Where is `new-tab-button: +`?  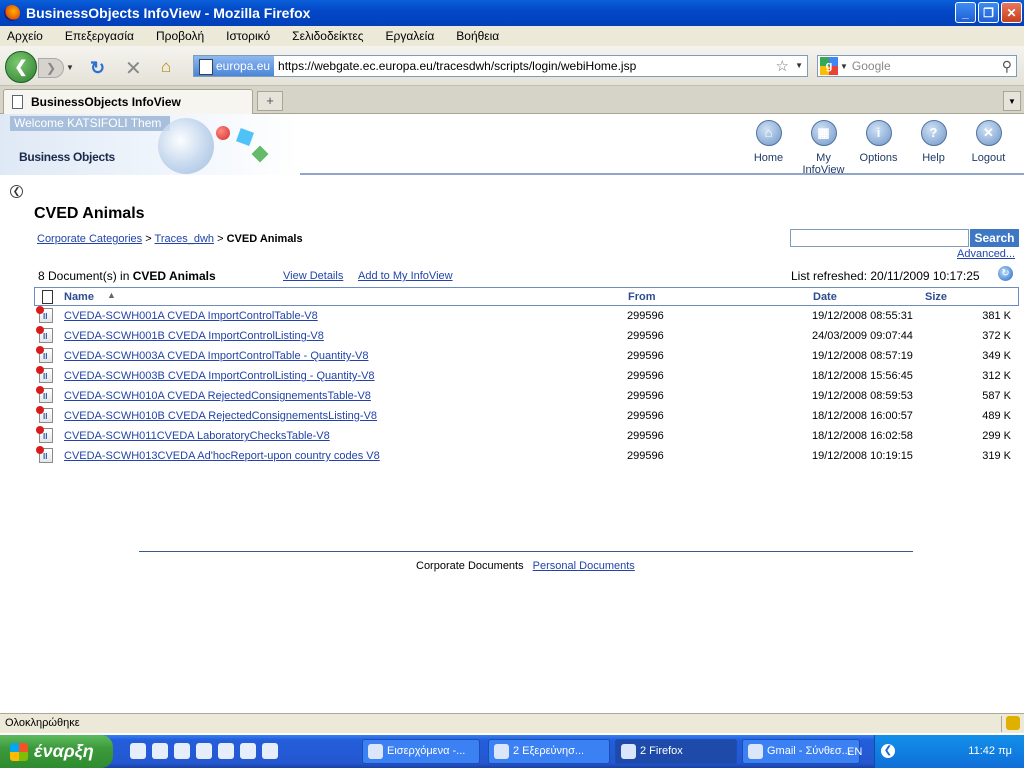
new-tab-button: + is located at coordinates (270, 101).